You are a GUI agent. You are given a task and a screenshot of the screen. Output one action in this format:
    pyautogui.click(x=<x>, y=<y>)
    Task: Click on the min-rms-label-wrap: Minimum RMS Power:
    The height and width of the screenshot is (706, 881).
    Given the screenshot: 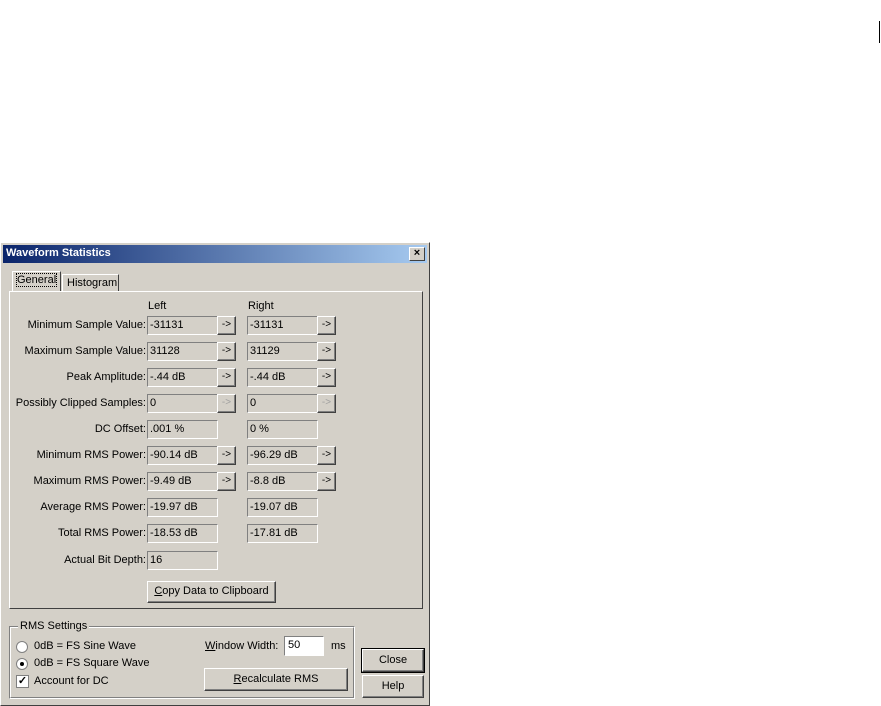 What is the action you would take?
    pyautogui.click(x=73, y=456)
    